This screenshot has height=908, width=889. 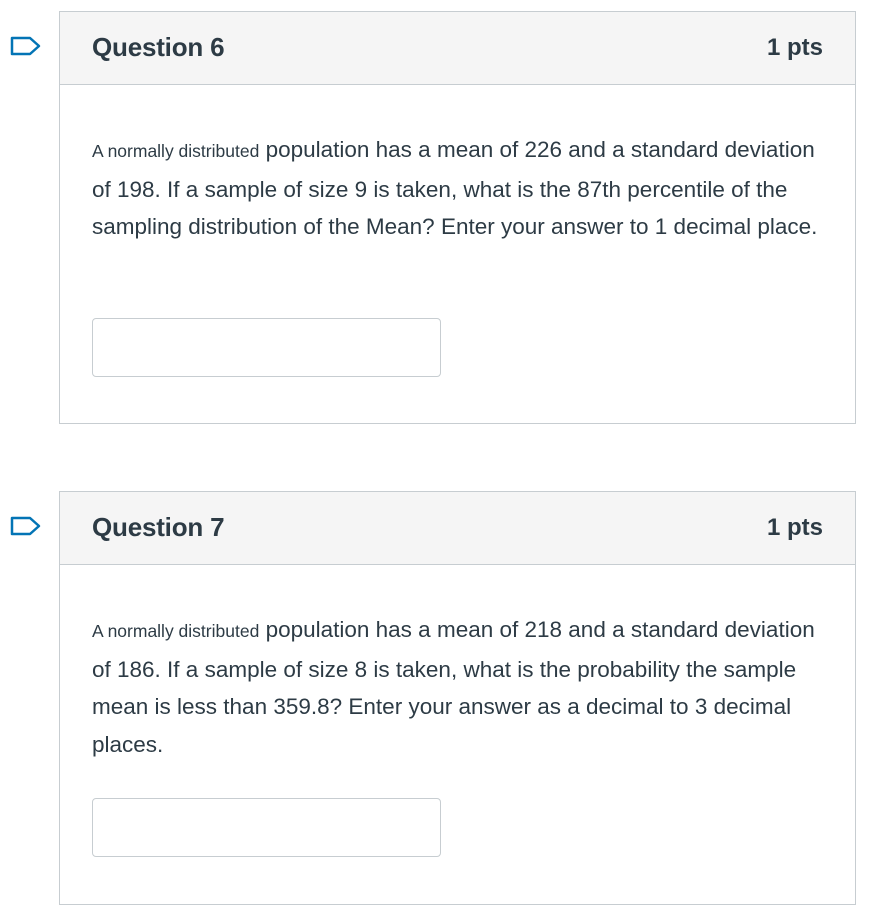 I want to click on question-6-header: Question 6 1 pts, so click(x=457, y=48).